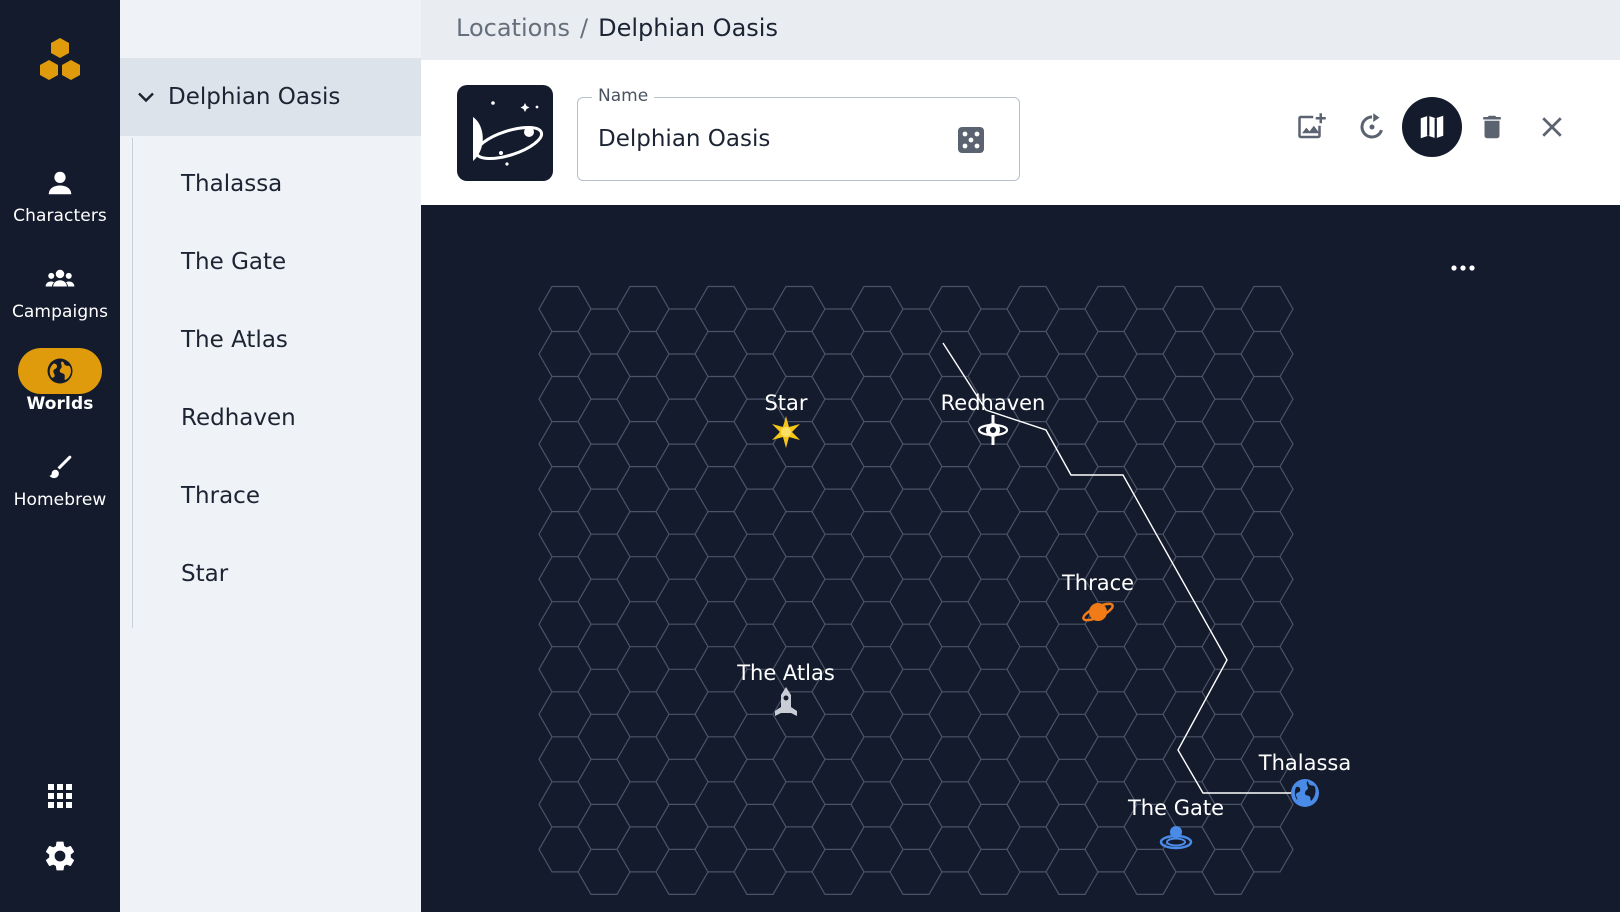 The width and height of the screenshot is (1620, 912). What do you see at coordinates (60, 500) in the screenshot?
I see `nav-label: Homebrew` at bounding box center [60, 500].